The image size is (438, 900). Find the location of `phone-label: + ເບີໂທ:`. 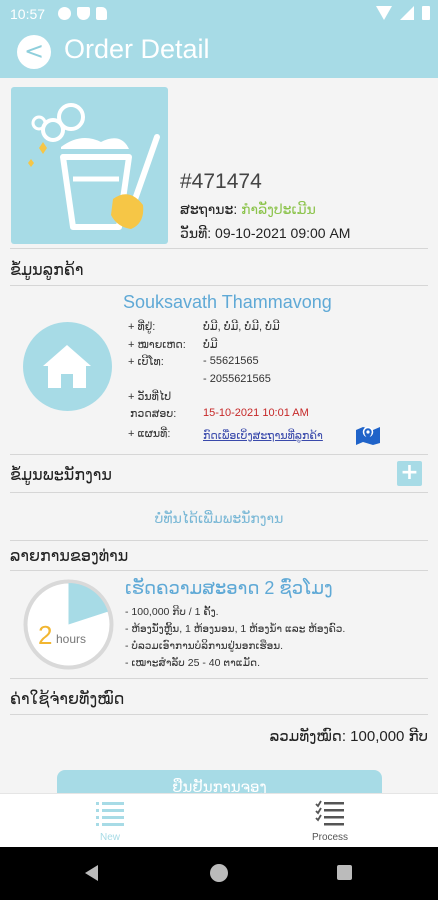

phone-label: + ເບີໂທ: is located at coordinates (146, 362).